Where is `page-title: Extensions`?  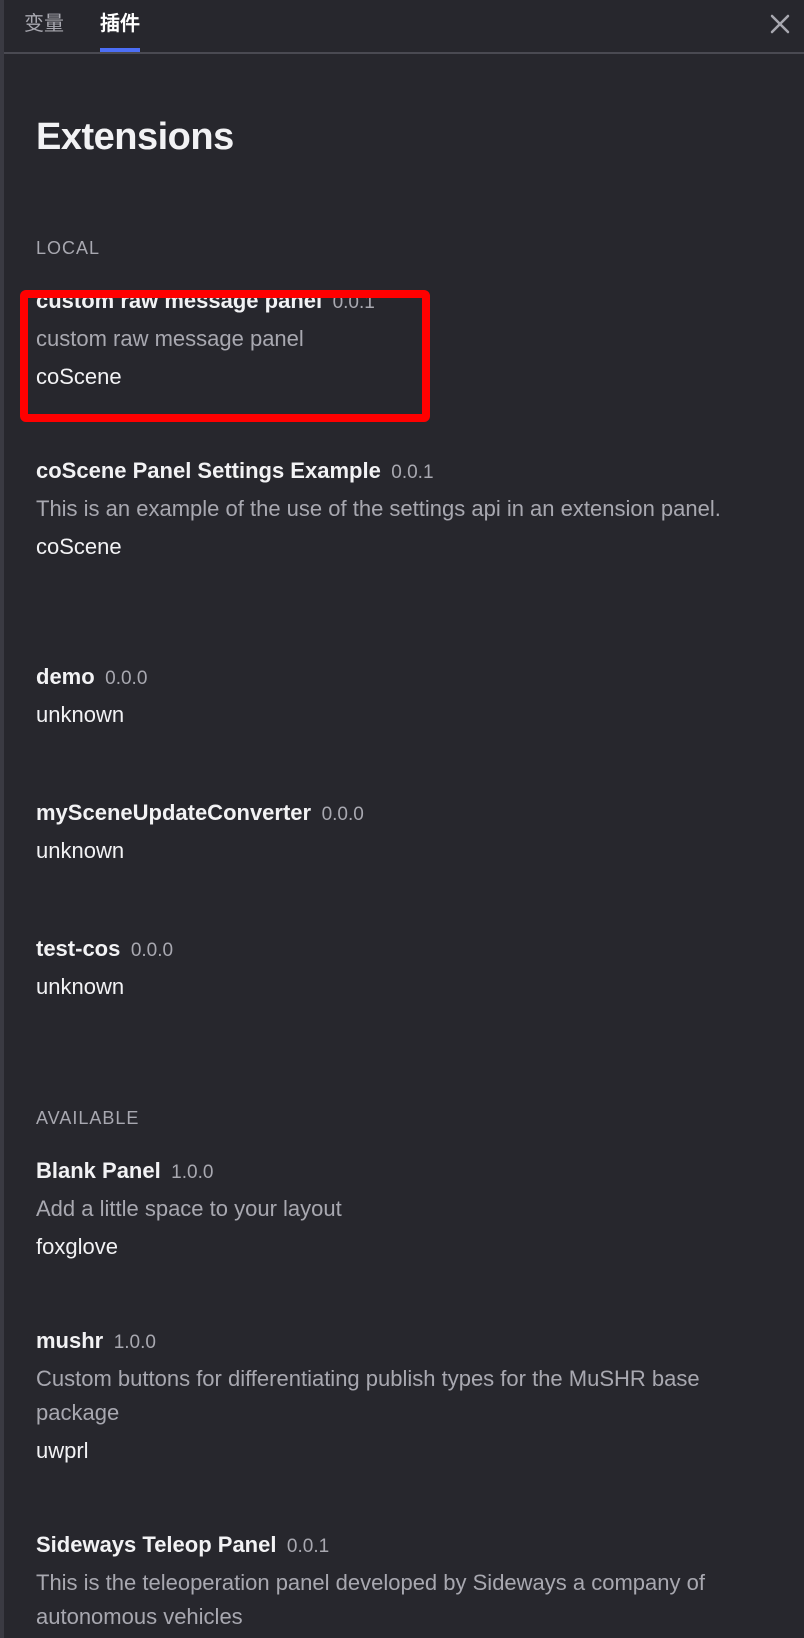 page-title: Extensions is located at coordinates (135, 137).